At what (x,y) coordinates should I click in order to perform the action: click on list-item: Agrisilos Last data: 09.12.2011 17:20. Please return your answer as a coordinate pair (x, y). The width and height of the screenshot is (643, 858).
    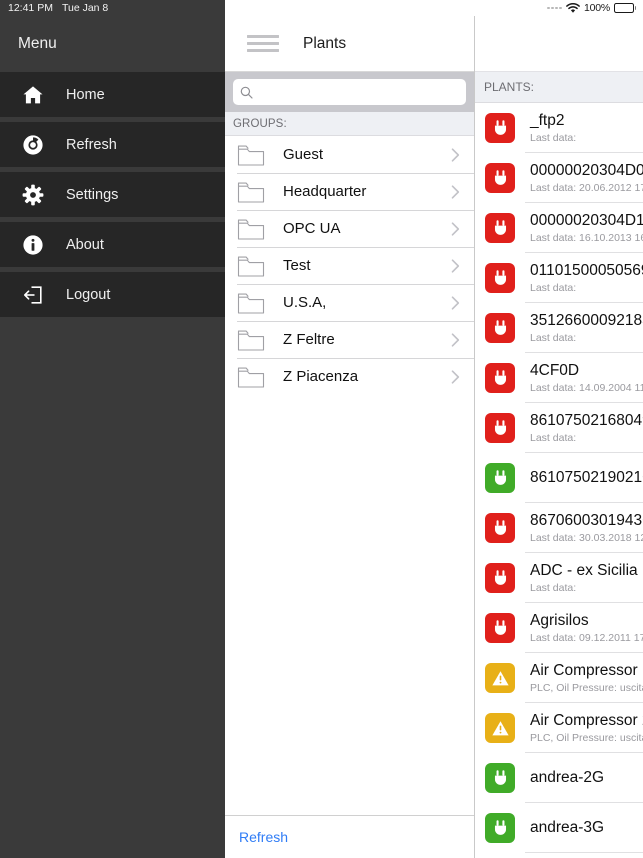
    Looking at the image, I should click on (559, 628).